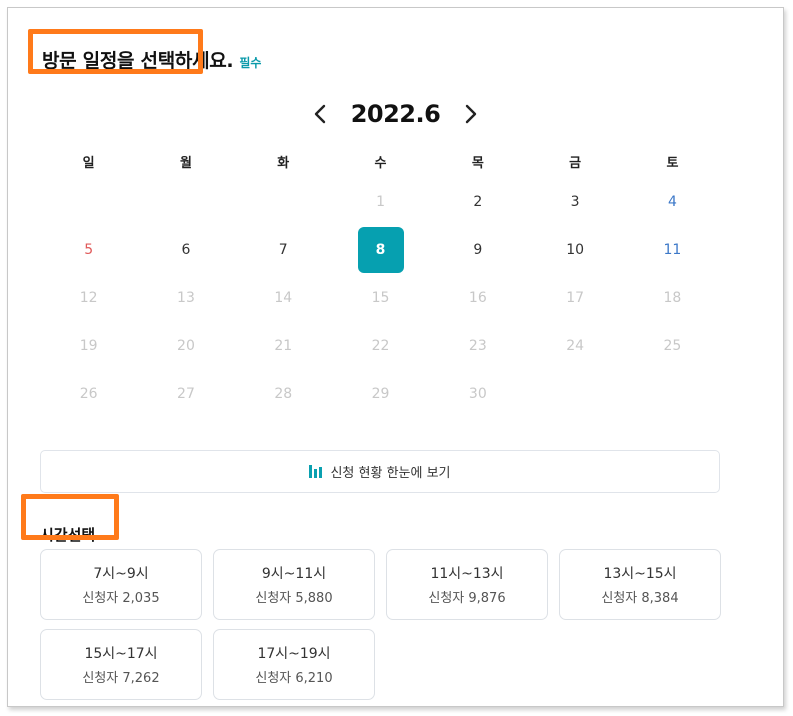 The width and height of the screenshot is (793, 716). I want to click on calendar-day: 26, so click(88, 394).